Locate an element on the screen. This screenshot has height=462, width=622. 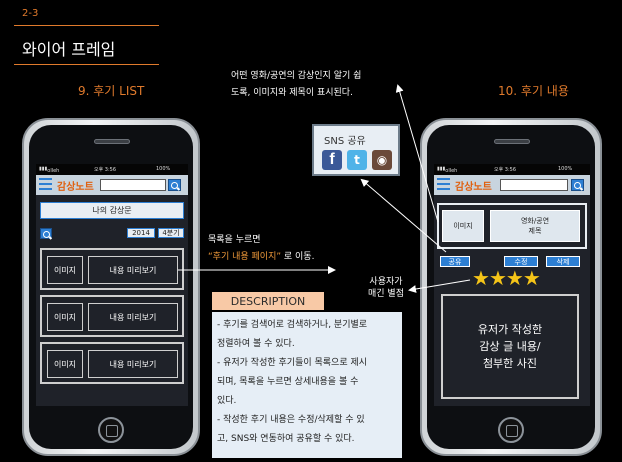
arrow-header-annotation is located at coordinates (417, 153).